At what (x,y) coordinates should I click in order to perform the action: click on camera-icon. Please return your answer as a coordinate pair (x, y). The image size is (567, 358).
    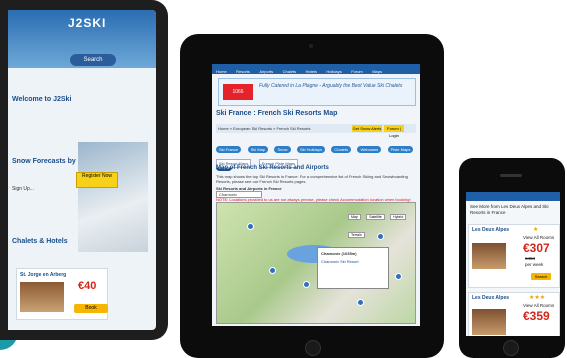
    Looking at the image, I should click on (311, 46).